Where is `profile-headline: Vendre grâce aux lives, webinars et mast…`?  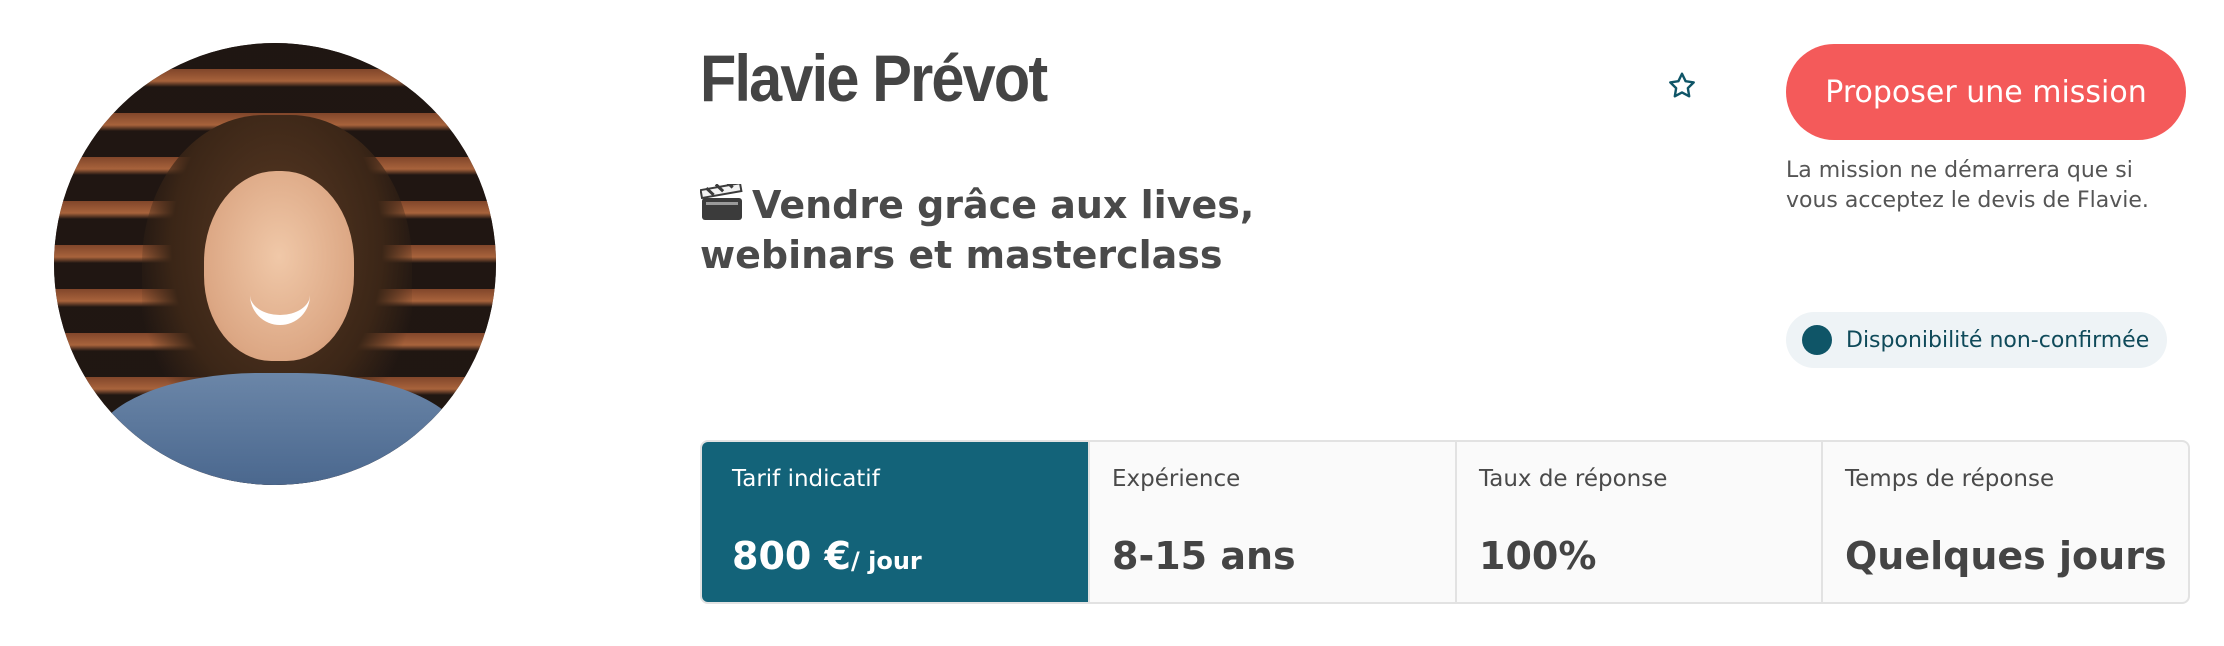 profile-headline: Vendre grâce aux lives, webinars et mast… is located at coordinates (1080, 230).